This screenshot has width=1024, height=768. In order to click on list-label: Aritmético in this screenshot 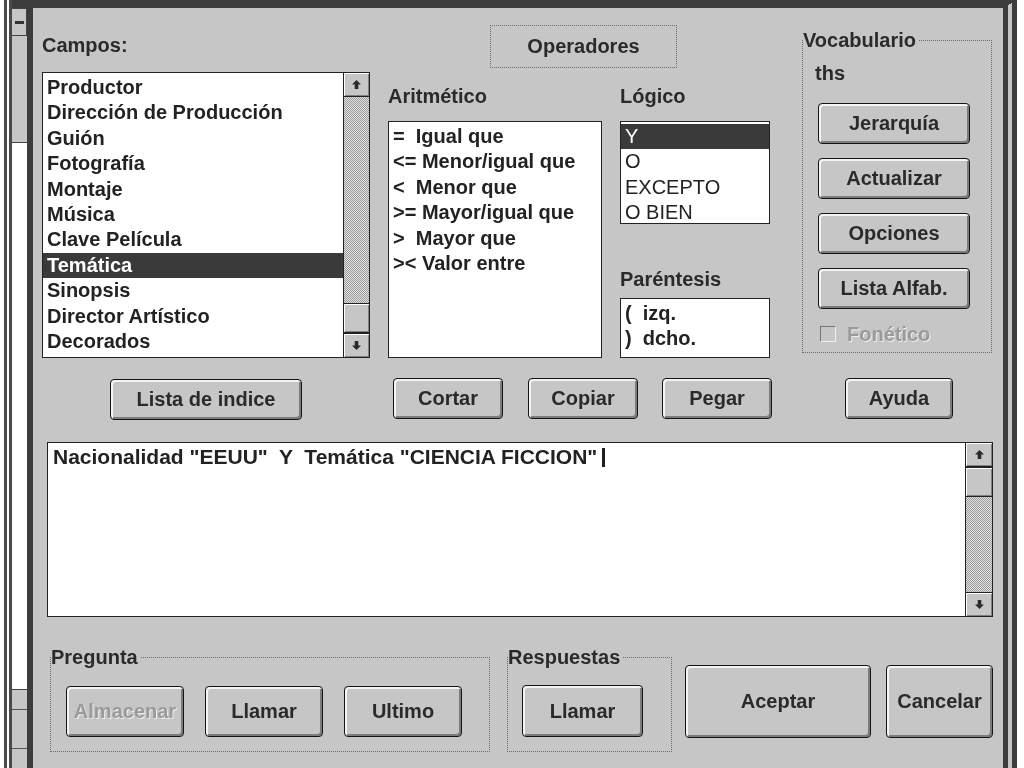, I will do `click(437, 96)`.